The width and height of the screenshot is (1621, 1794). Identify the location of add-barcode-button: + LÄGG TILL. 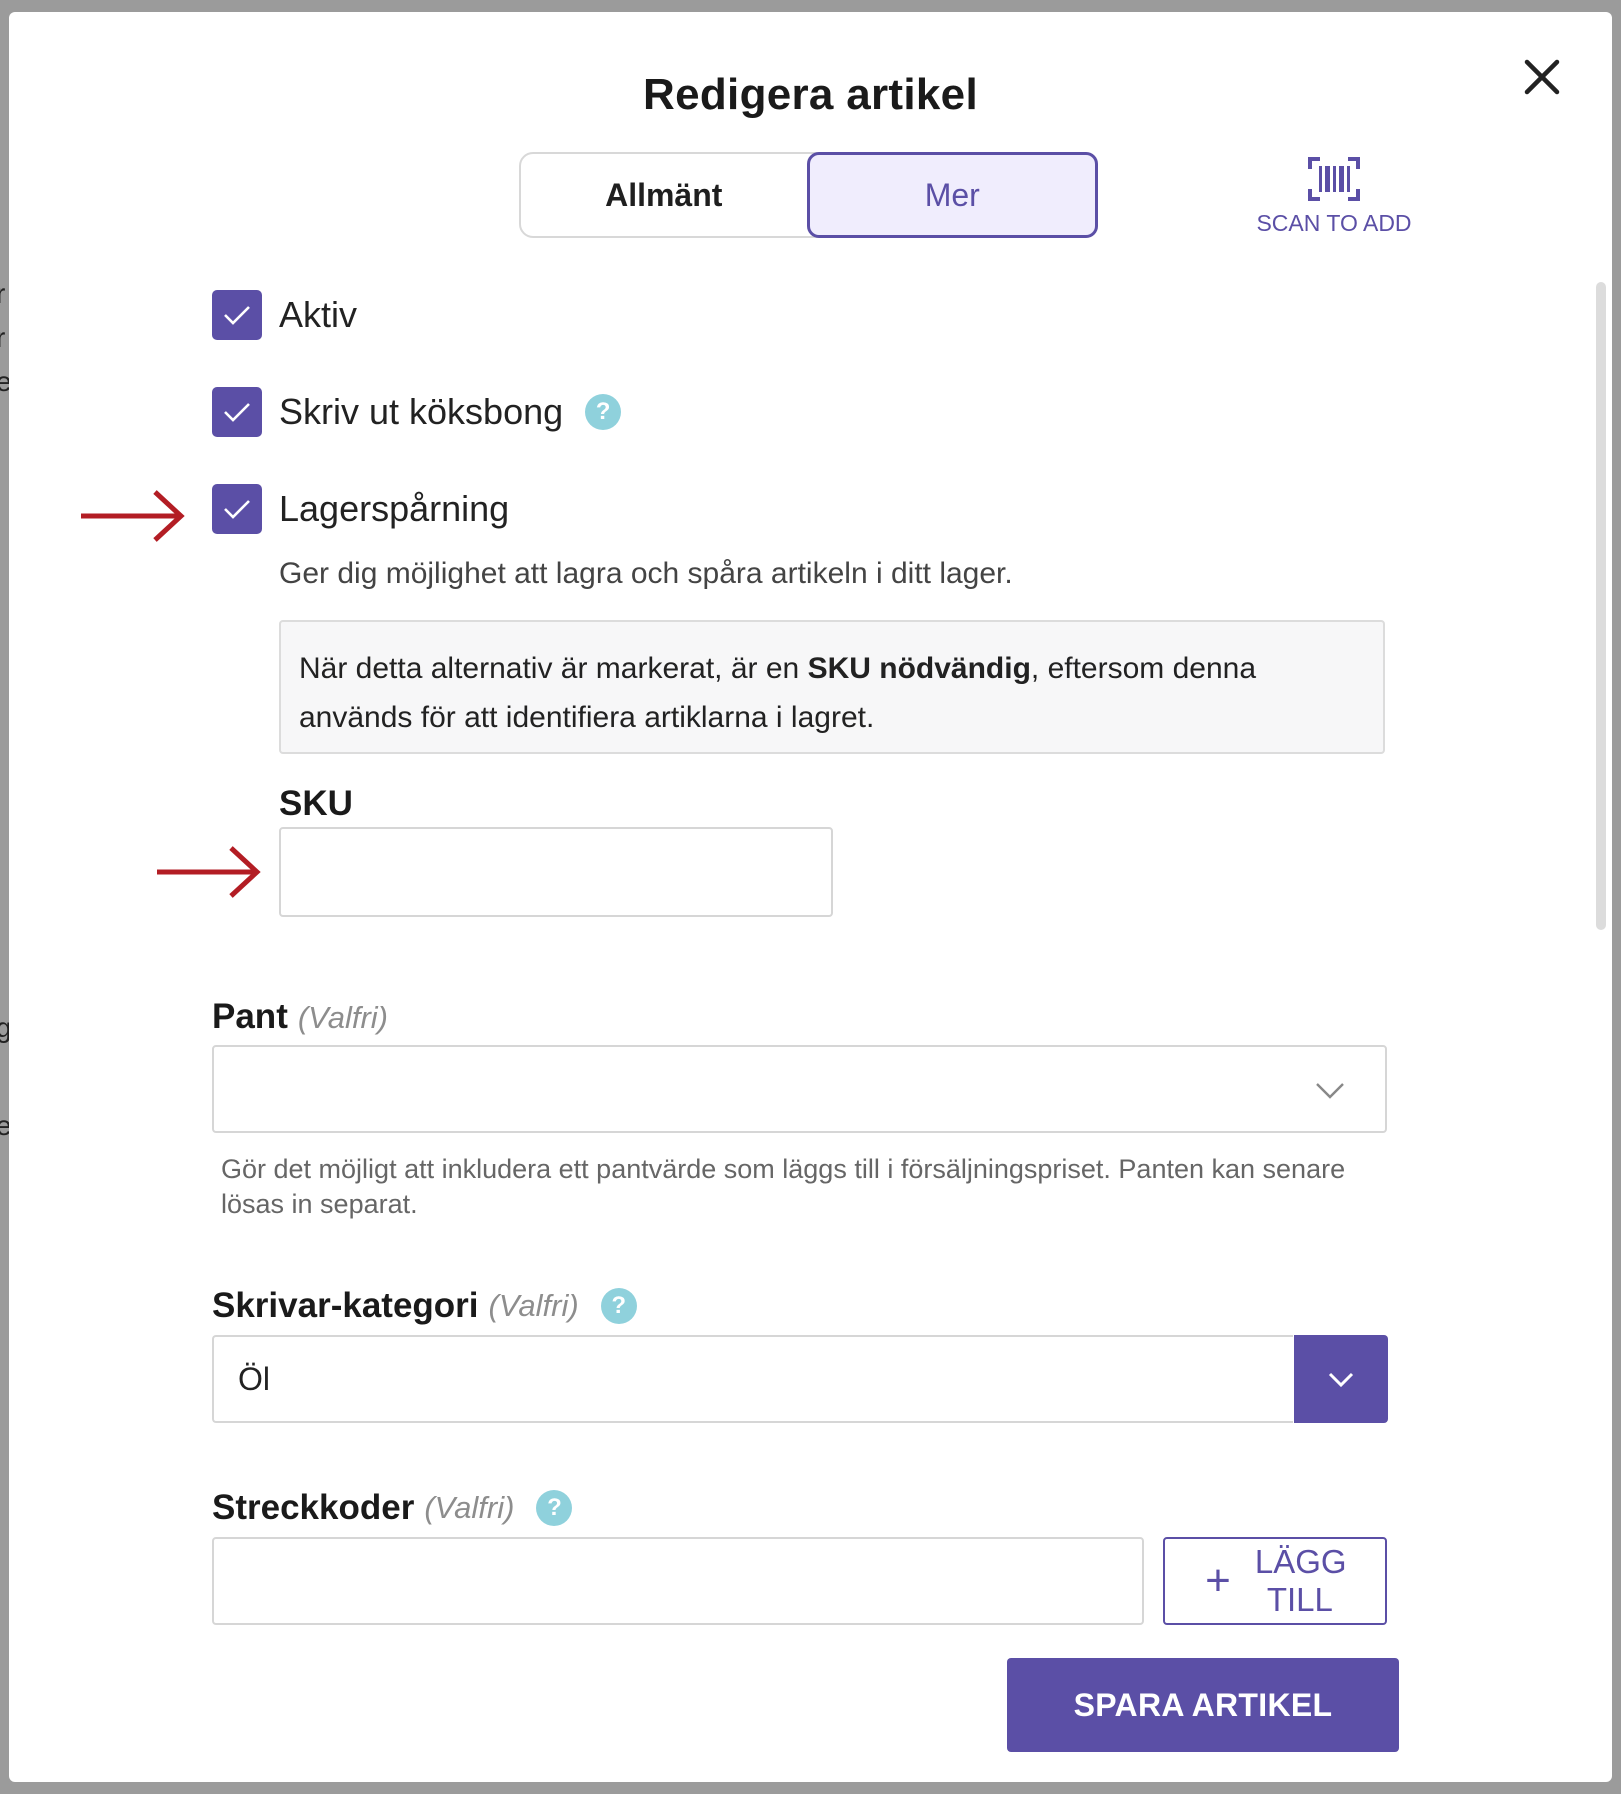
(1275, 1581).